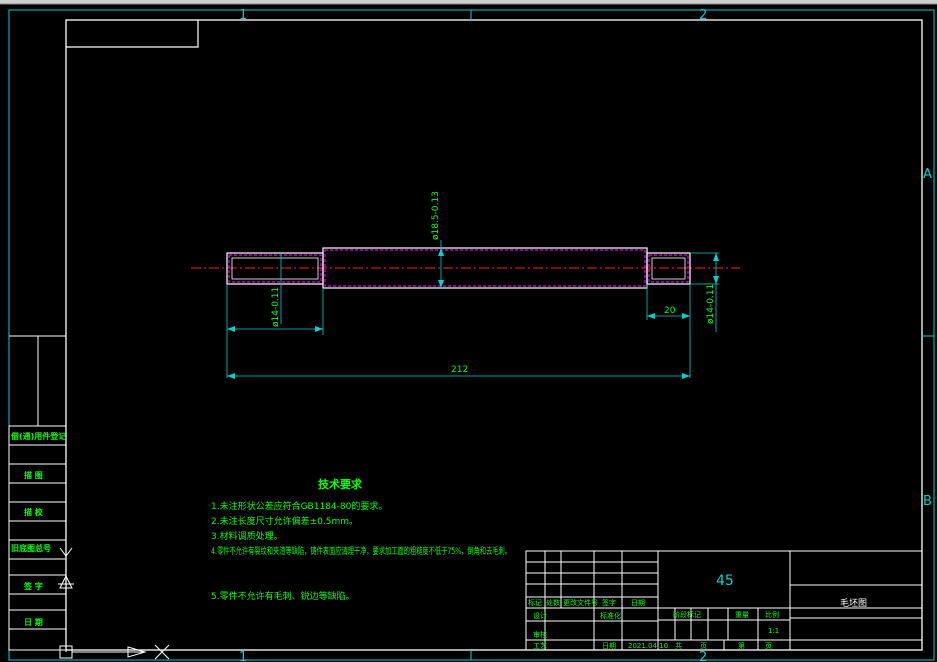 Image resolution: width=937 pixels, height=662 pixels. I want to click on date-value: 2021.04.10, so click(648, 646).